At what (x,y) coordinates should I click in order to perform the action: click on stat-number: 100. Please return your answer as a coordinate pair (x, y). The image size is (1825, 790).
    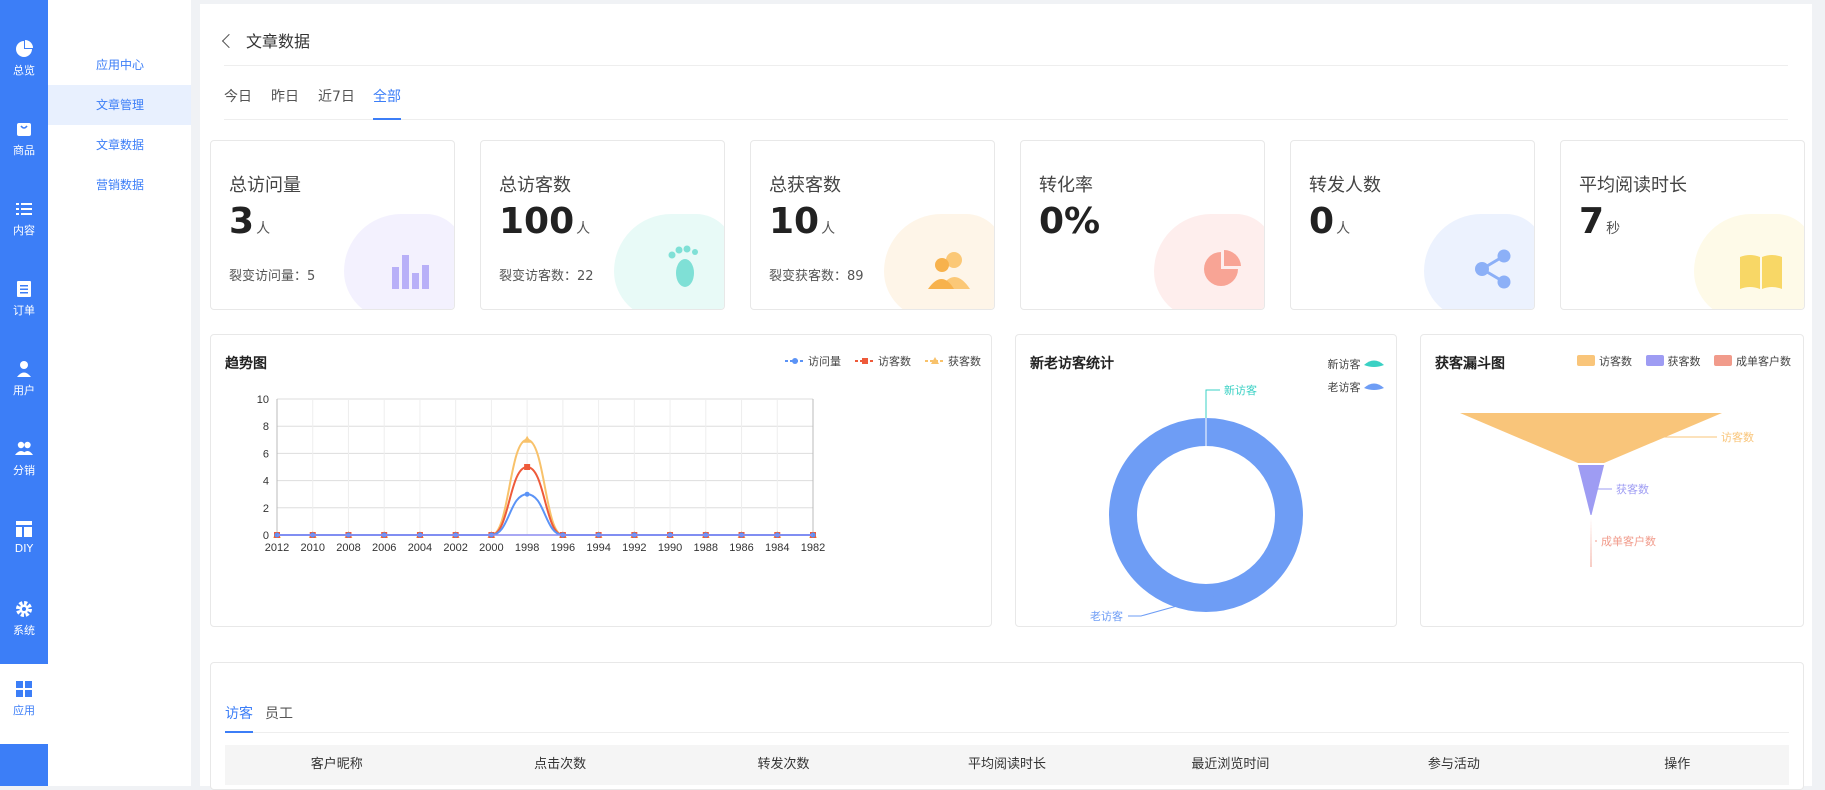
    Looking at the image, I should click on (537, 221).